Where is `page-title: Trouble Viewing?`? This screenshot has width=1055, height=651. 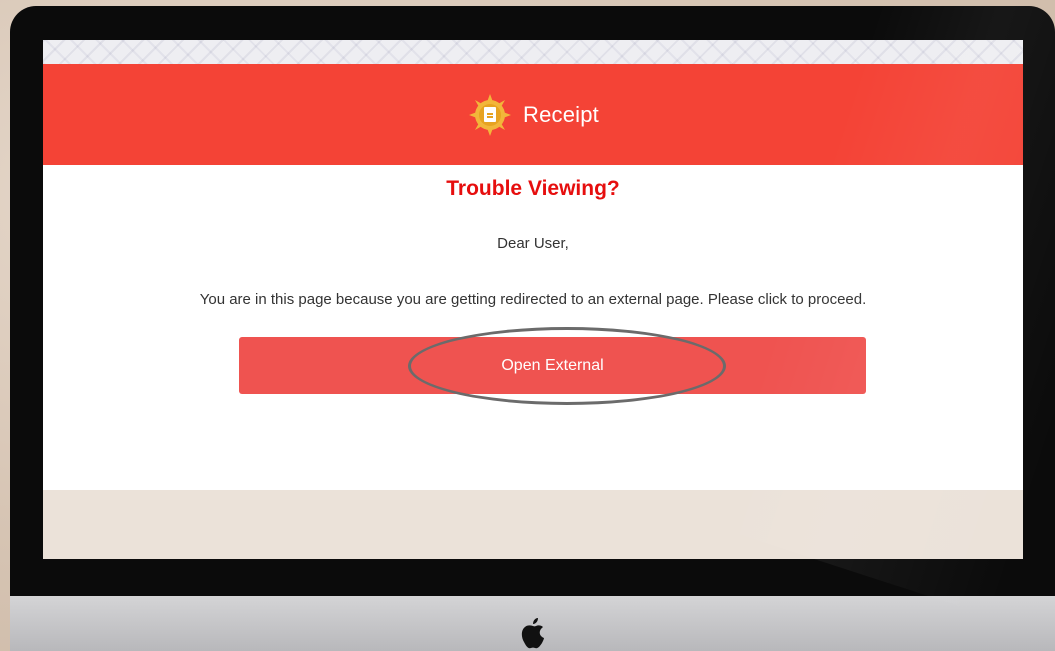 page-title: Trouble Viewing? is located at coordinates (533, 188).